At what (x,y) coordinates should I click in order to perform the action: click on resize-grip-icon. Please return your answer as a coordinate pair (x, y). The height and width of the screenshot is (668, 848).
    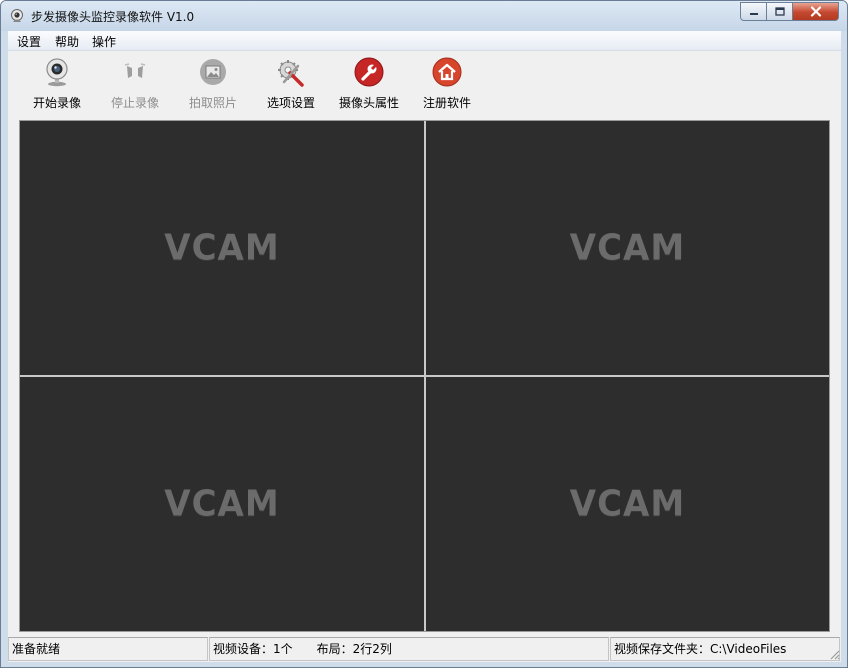
    Looking at the image, I should click on (834, 654).